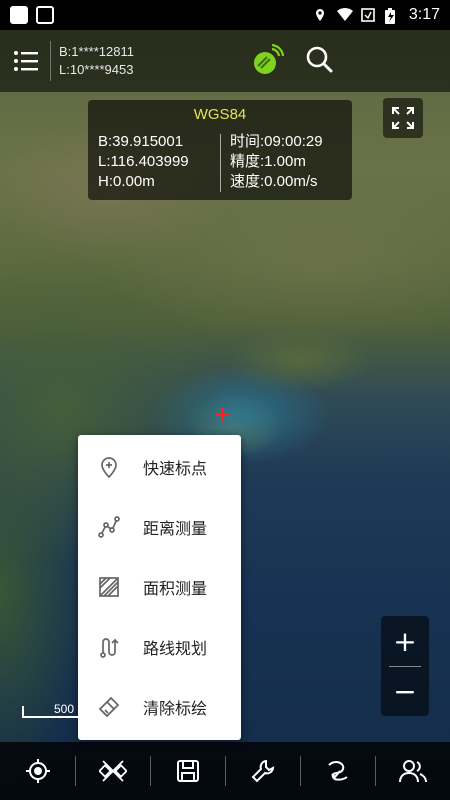 This screenshot has width=450, height=800. What do you see at coordinates (405, 691) in the screenshot?
I see `zoom-out-button: −` at bounding box center [405, 691].